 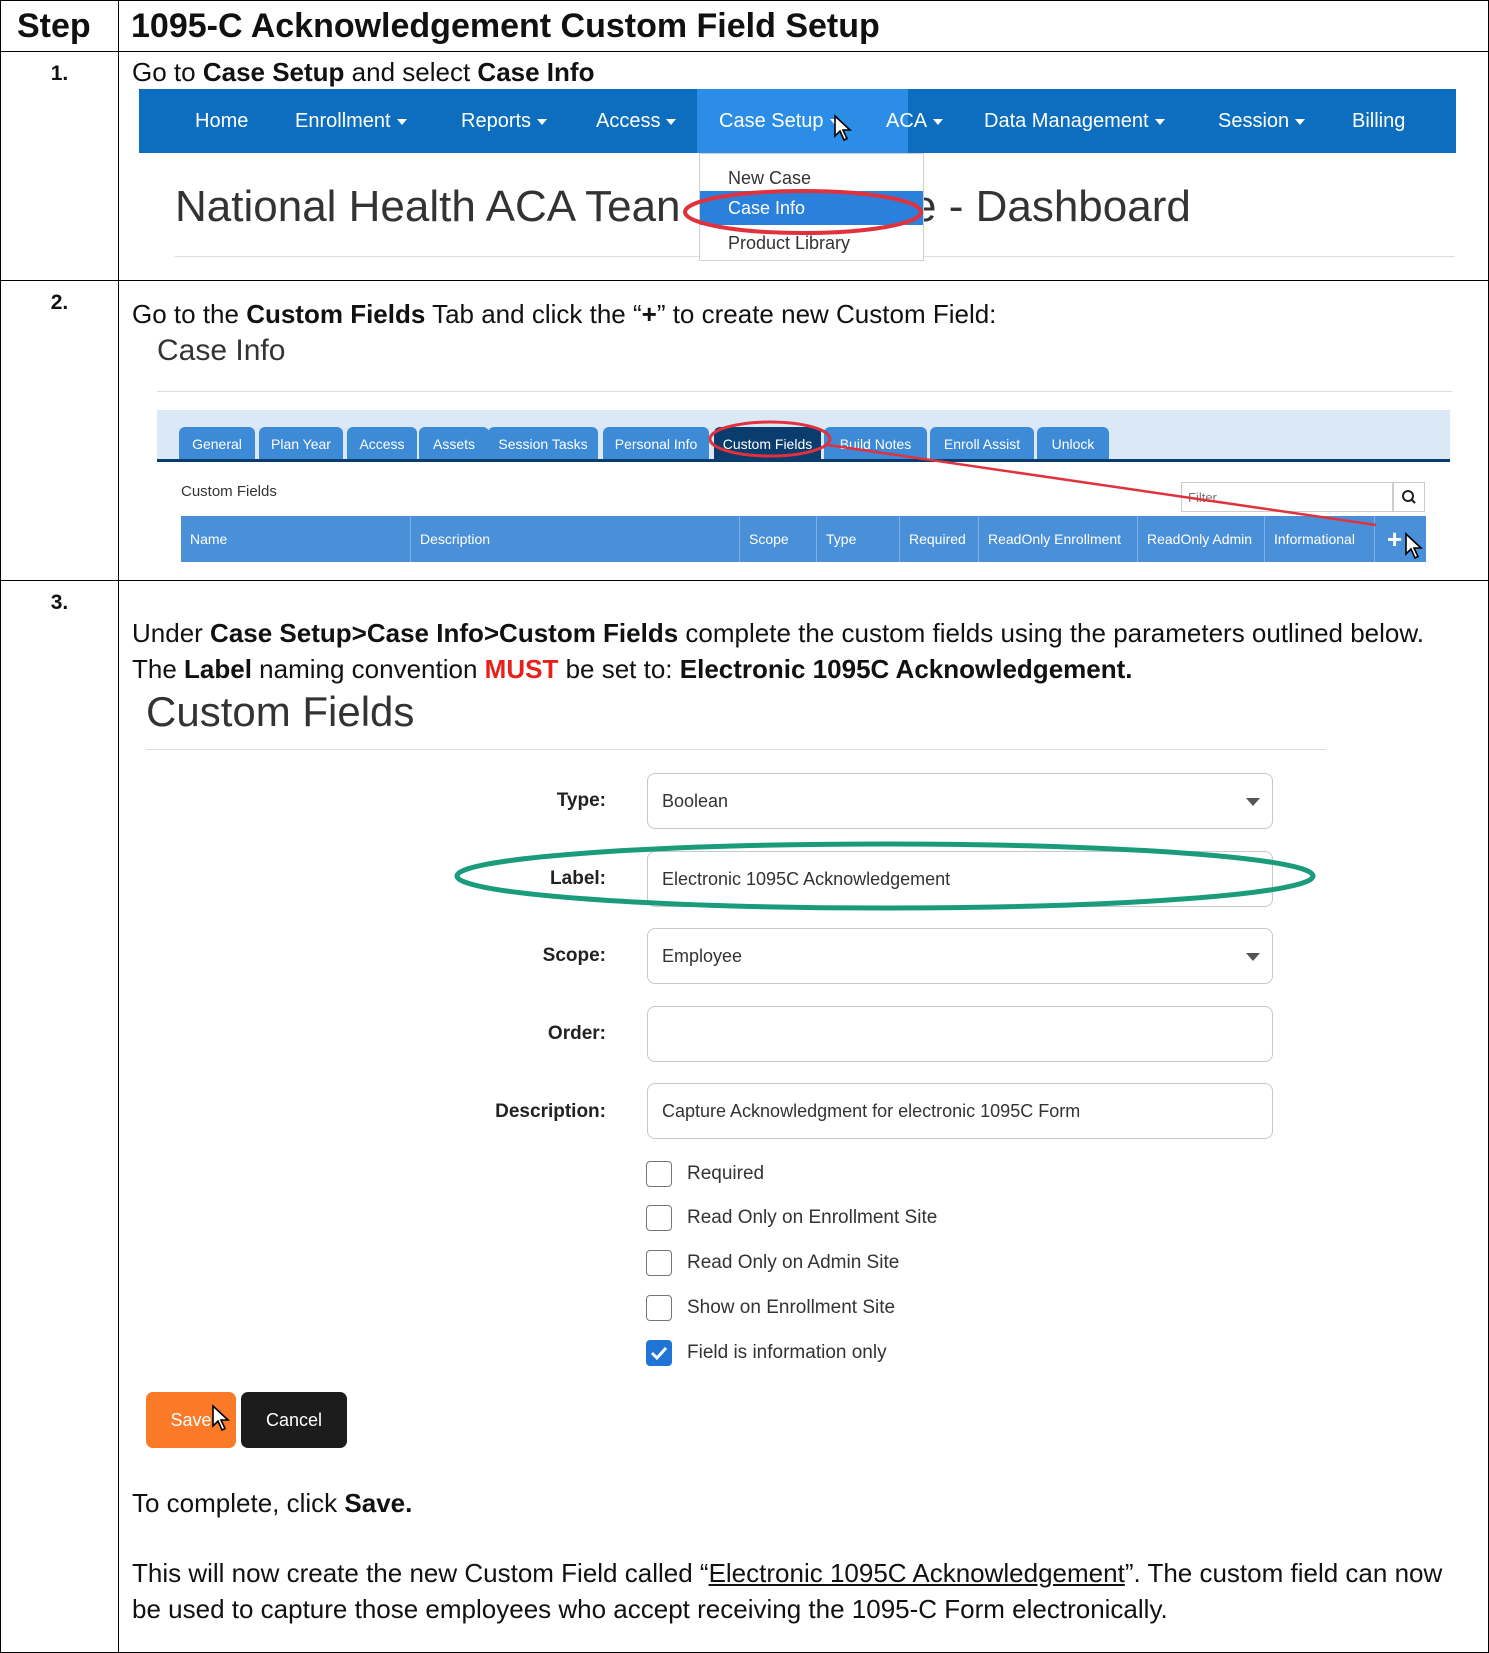 I want to click on step2-number-cell: 2., so click(x=59, y=430).